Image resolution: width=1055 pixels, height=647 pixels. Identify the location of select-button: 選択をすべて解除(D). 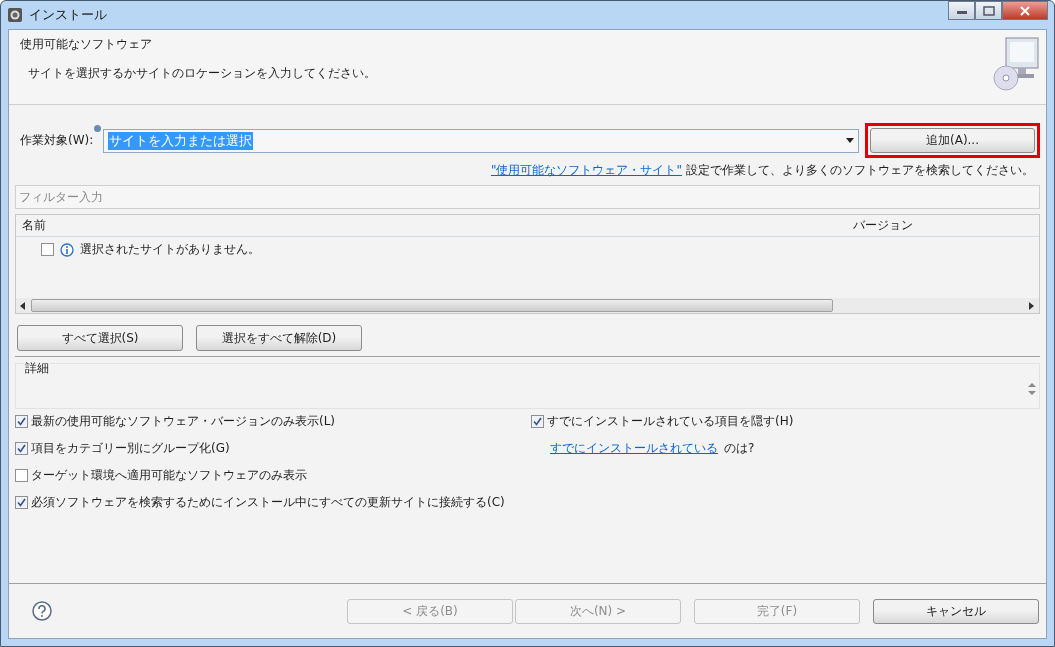
(279, 338).